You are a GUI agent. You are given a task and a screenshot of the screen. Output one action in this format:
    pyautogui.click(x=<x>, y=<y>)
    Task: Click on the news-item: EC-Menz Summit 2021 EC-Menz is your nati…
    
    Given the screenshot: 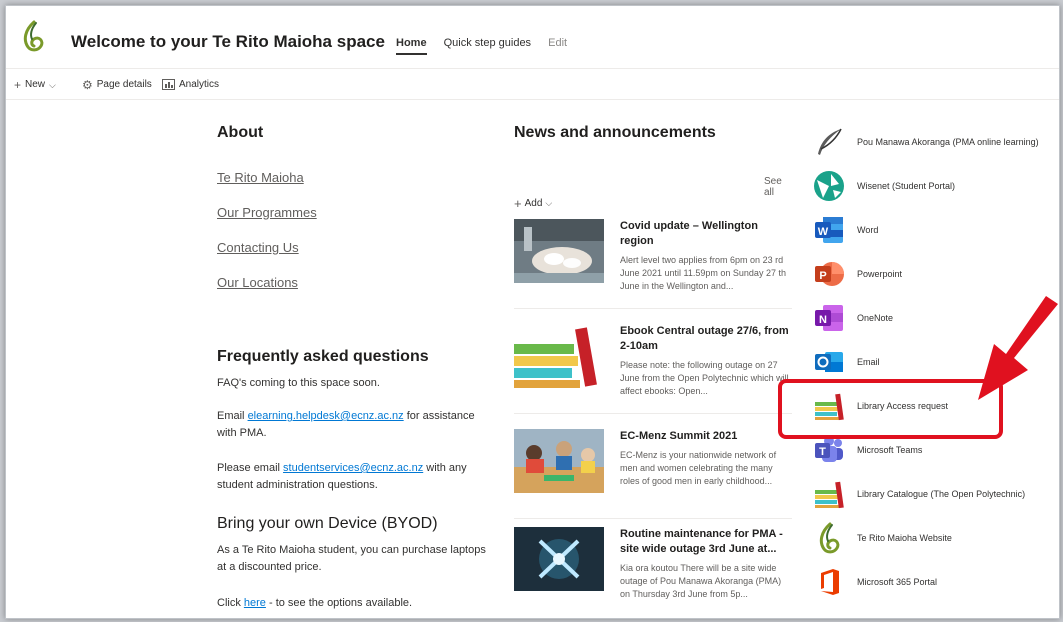 What is the action you would take?
    pyautogui.click(x=654, y=474)
    